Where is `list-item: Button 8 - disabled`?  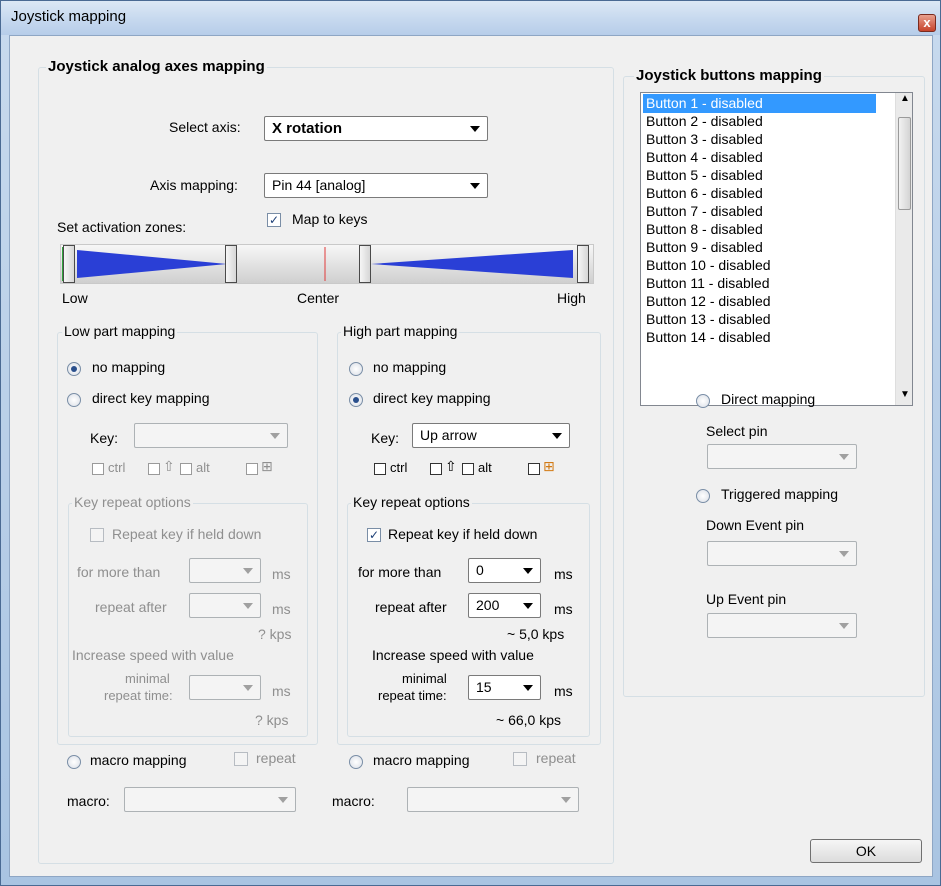 list-item: Button 8 - disabled is located at coordinates (759, 229).